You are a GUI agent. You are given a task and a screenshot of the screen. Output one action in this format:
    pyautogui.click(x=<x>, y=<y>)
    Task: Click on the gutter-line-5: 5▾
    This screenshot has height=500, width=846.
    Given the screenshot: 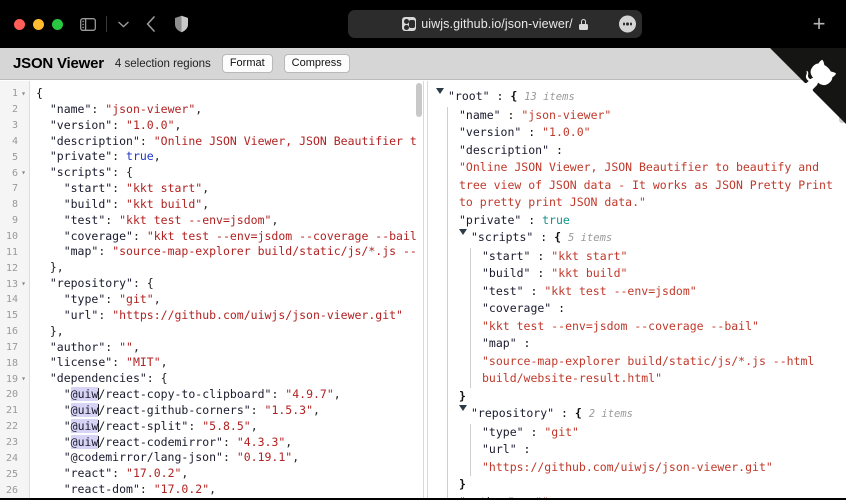 What is the action you would take?
    pyautogui.click(x=14, y=157)
    